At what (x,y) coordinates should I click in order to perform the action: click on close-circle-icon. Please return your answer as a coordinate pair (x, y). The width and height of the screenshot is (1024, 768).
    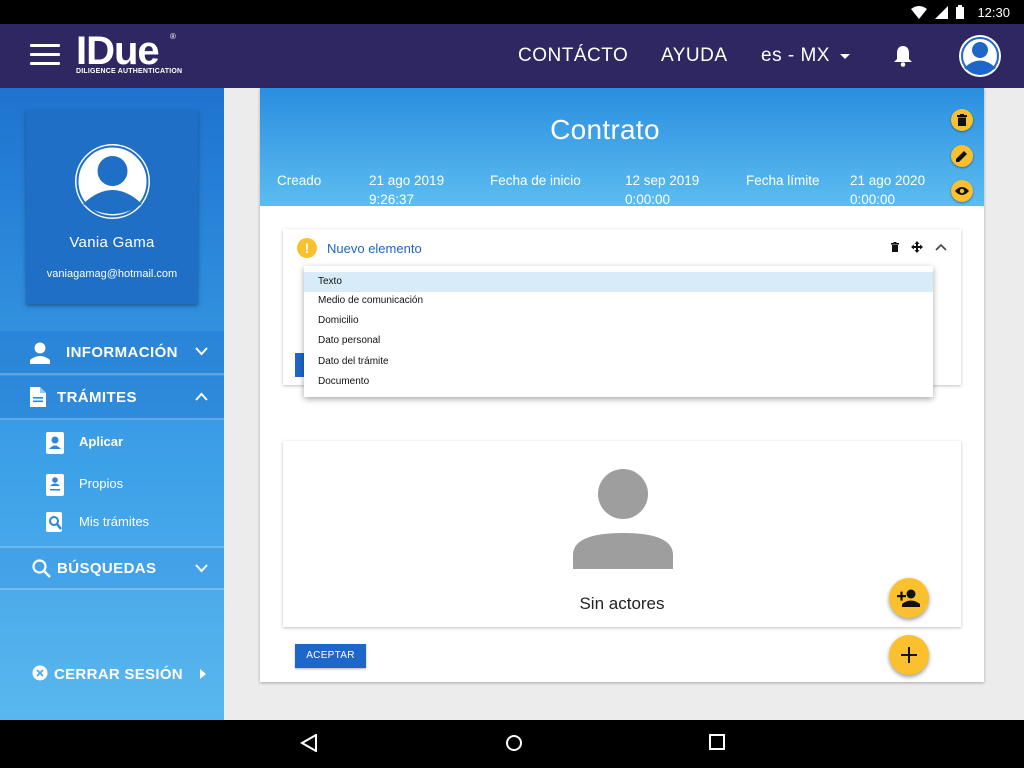
    Looking at the image, I should click on (40, 673).